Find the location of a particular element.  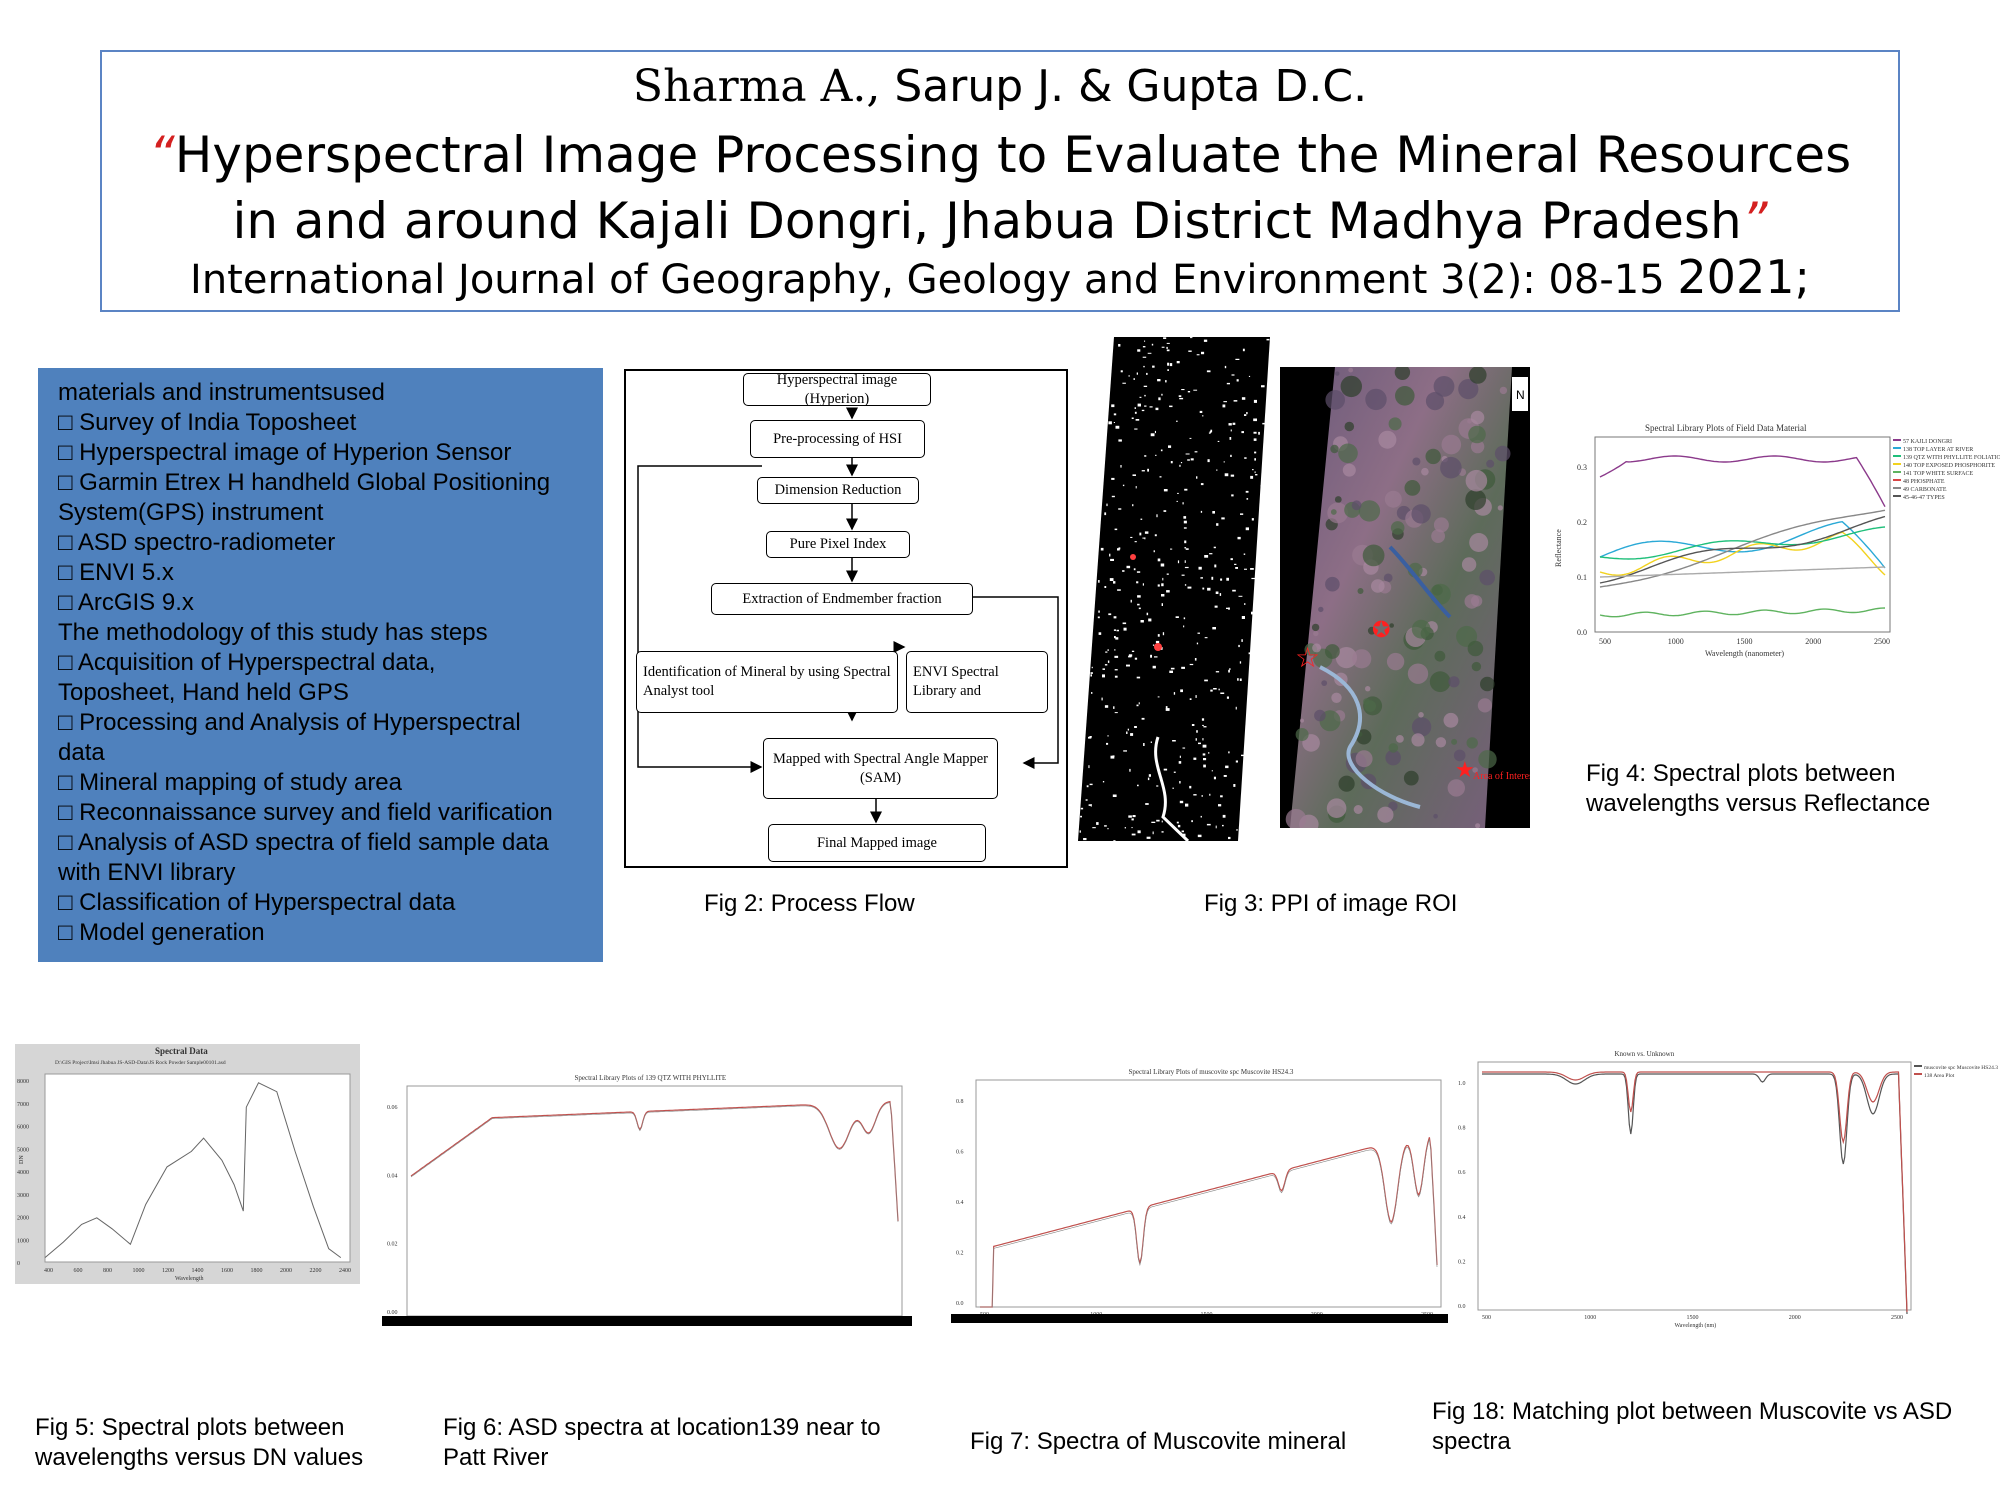

methods-line: □ Classification of Hyperspectral data is located at coordinates (257, 902).